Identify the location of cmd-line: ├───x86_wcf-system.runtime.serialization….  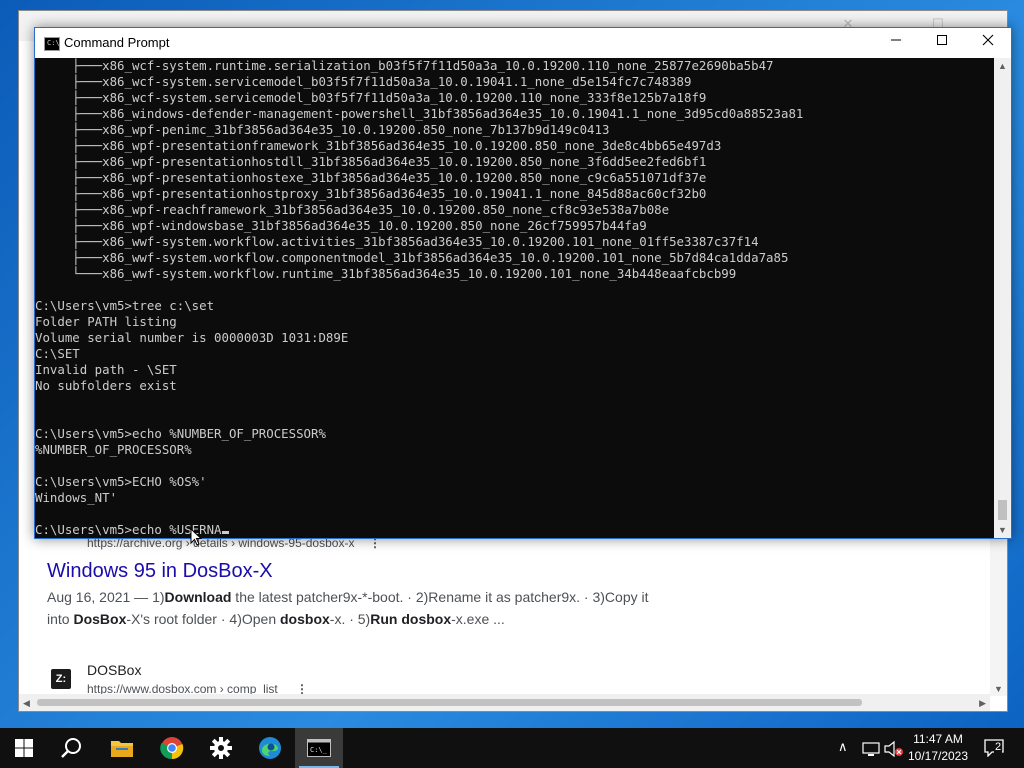
(404, 65).